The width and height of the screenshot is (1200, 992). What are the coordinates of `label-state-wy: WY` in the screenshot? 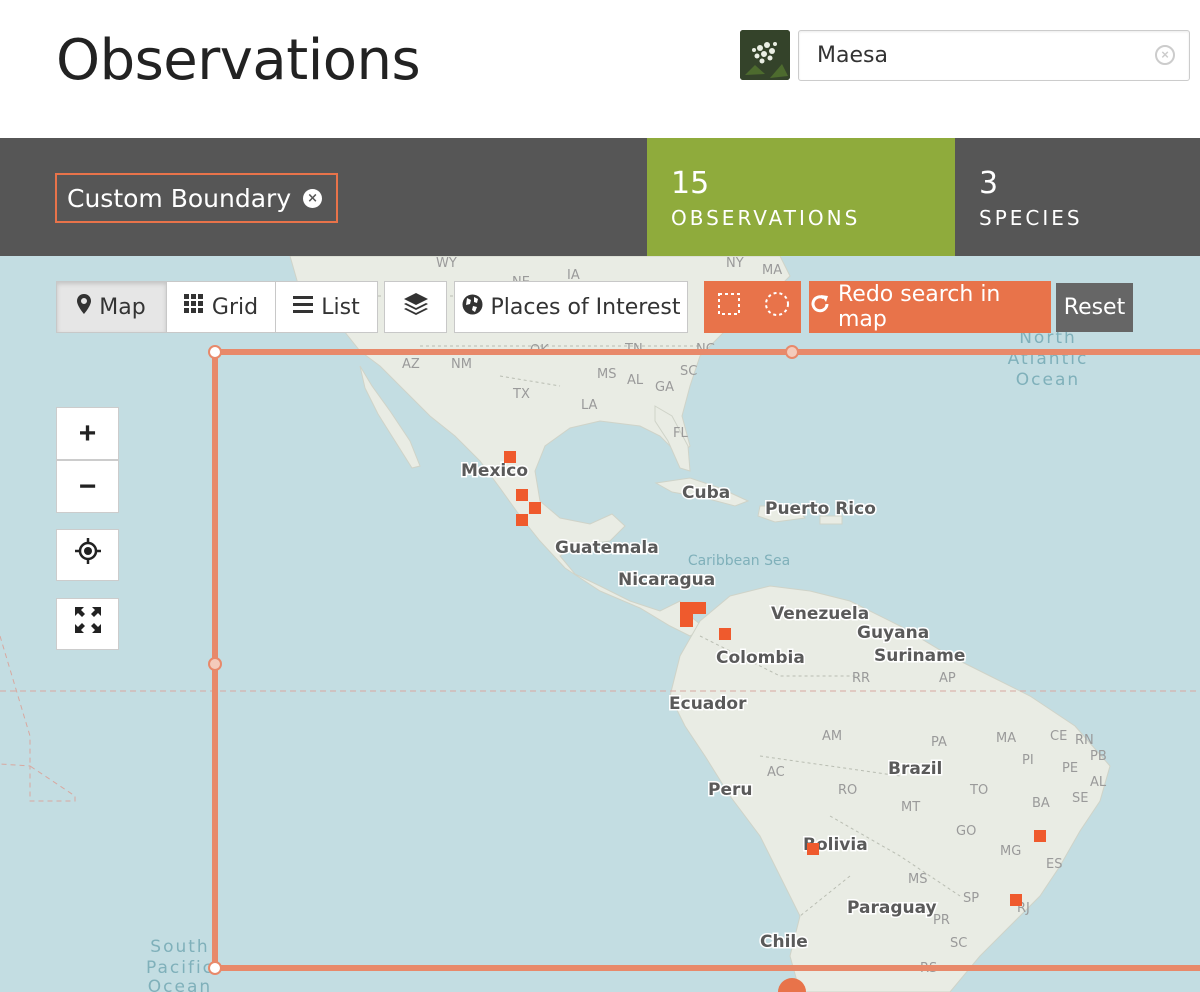 It's located at (446, 263).